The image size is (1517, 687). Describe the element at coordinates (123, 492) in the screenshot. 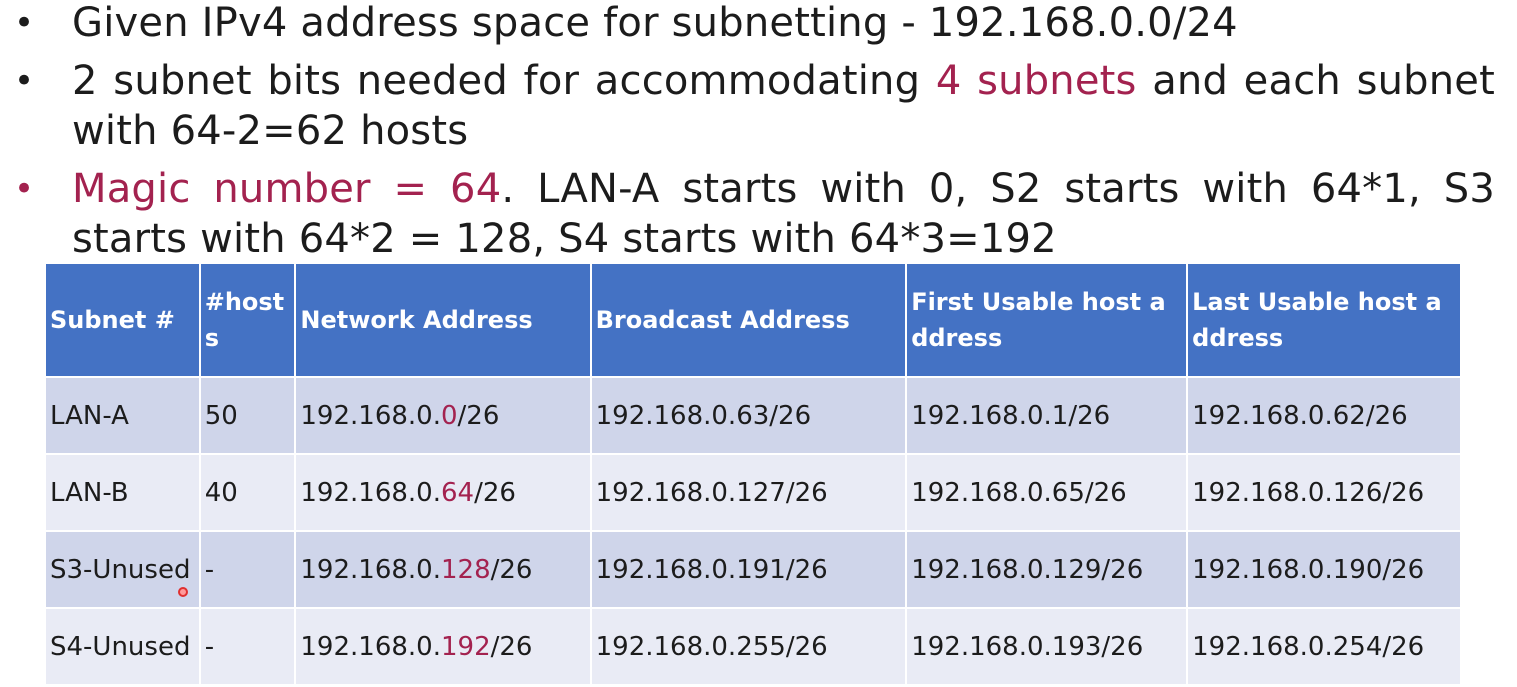

I see `cell-subnet: LAN-B` at that location.